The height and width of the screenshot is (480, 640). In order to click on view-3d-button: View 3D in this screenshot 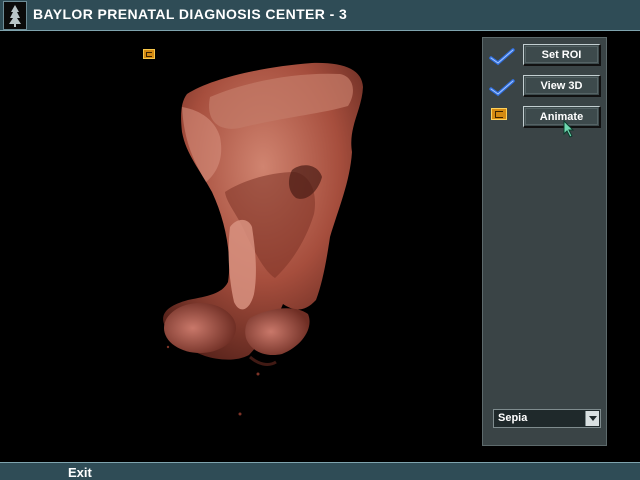, I will do `click(562, 86)`.